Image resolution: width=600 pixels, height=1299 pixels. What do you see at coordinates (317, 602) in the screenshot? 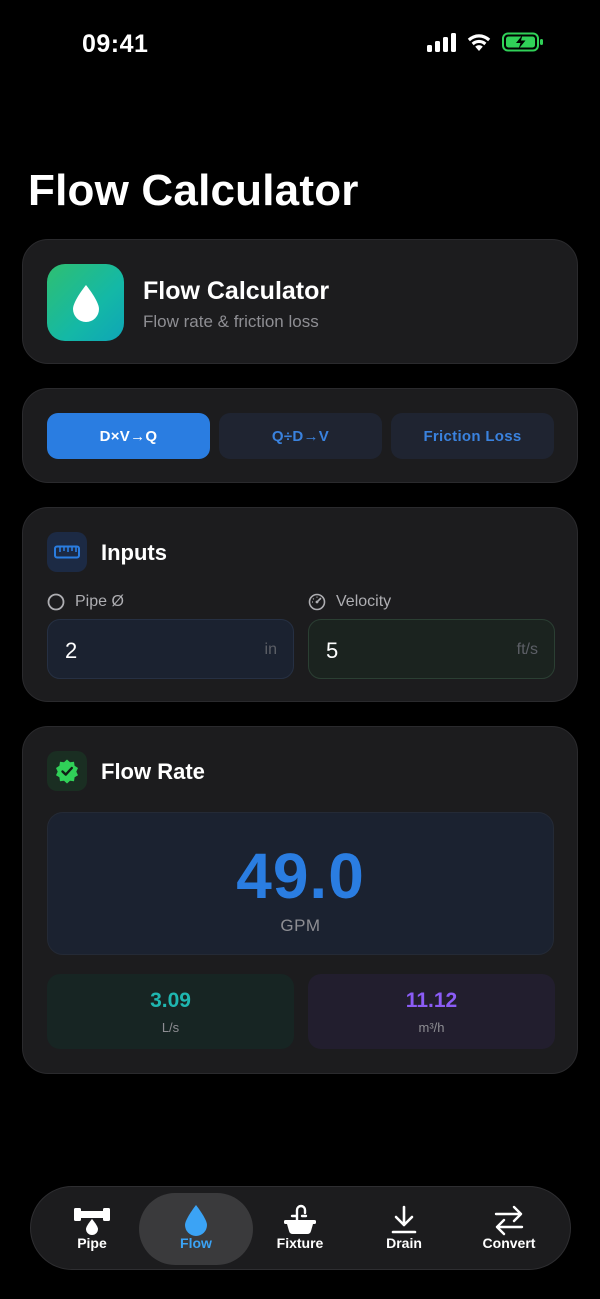
I see `gauge-icon` at bounding box center [317, 602].